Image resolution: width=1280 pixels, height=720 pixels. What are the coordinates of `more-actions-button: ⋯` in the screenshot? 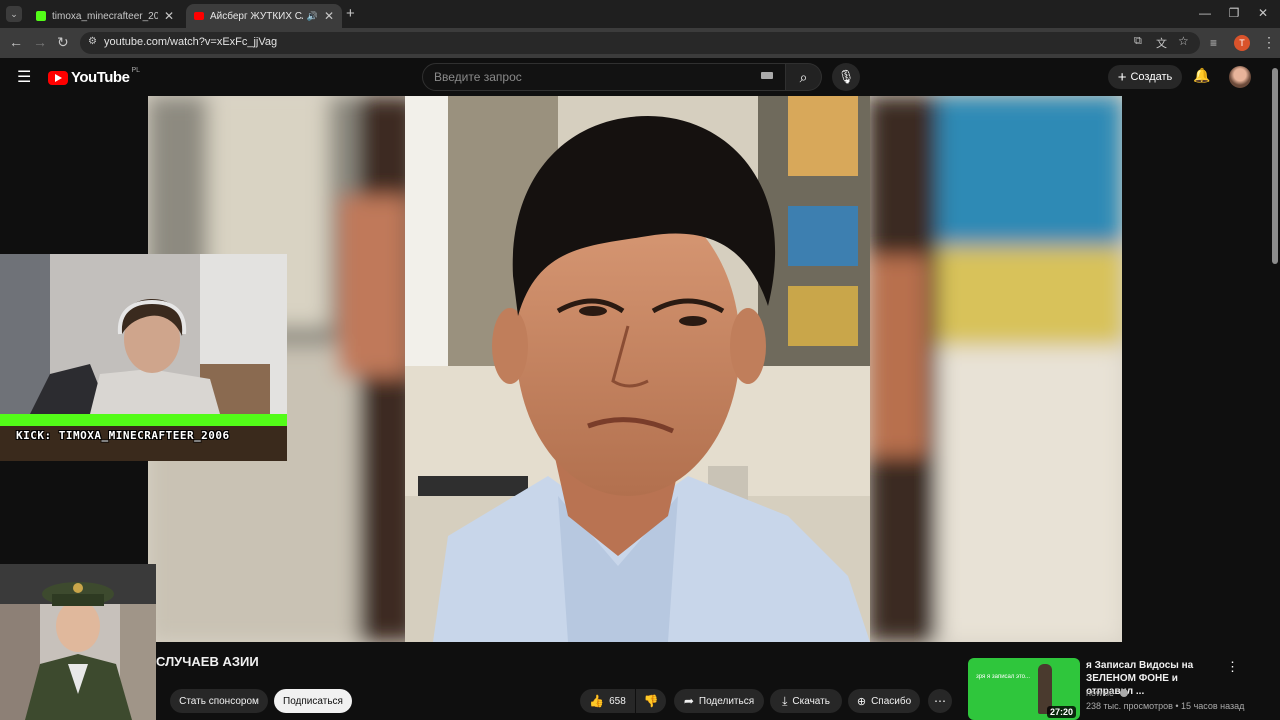 It's located at (940, 701).